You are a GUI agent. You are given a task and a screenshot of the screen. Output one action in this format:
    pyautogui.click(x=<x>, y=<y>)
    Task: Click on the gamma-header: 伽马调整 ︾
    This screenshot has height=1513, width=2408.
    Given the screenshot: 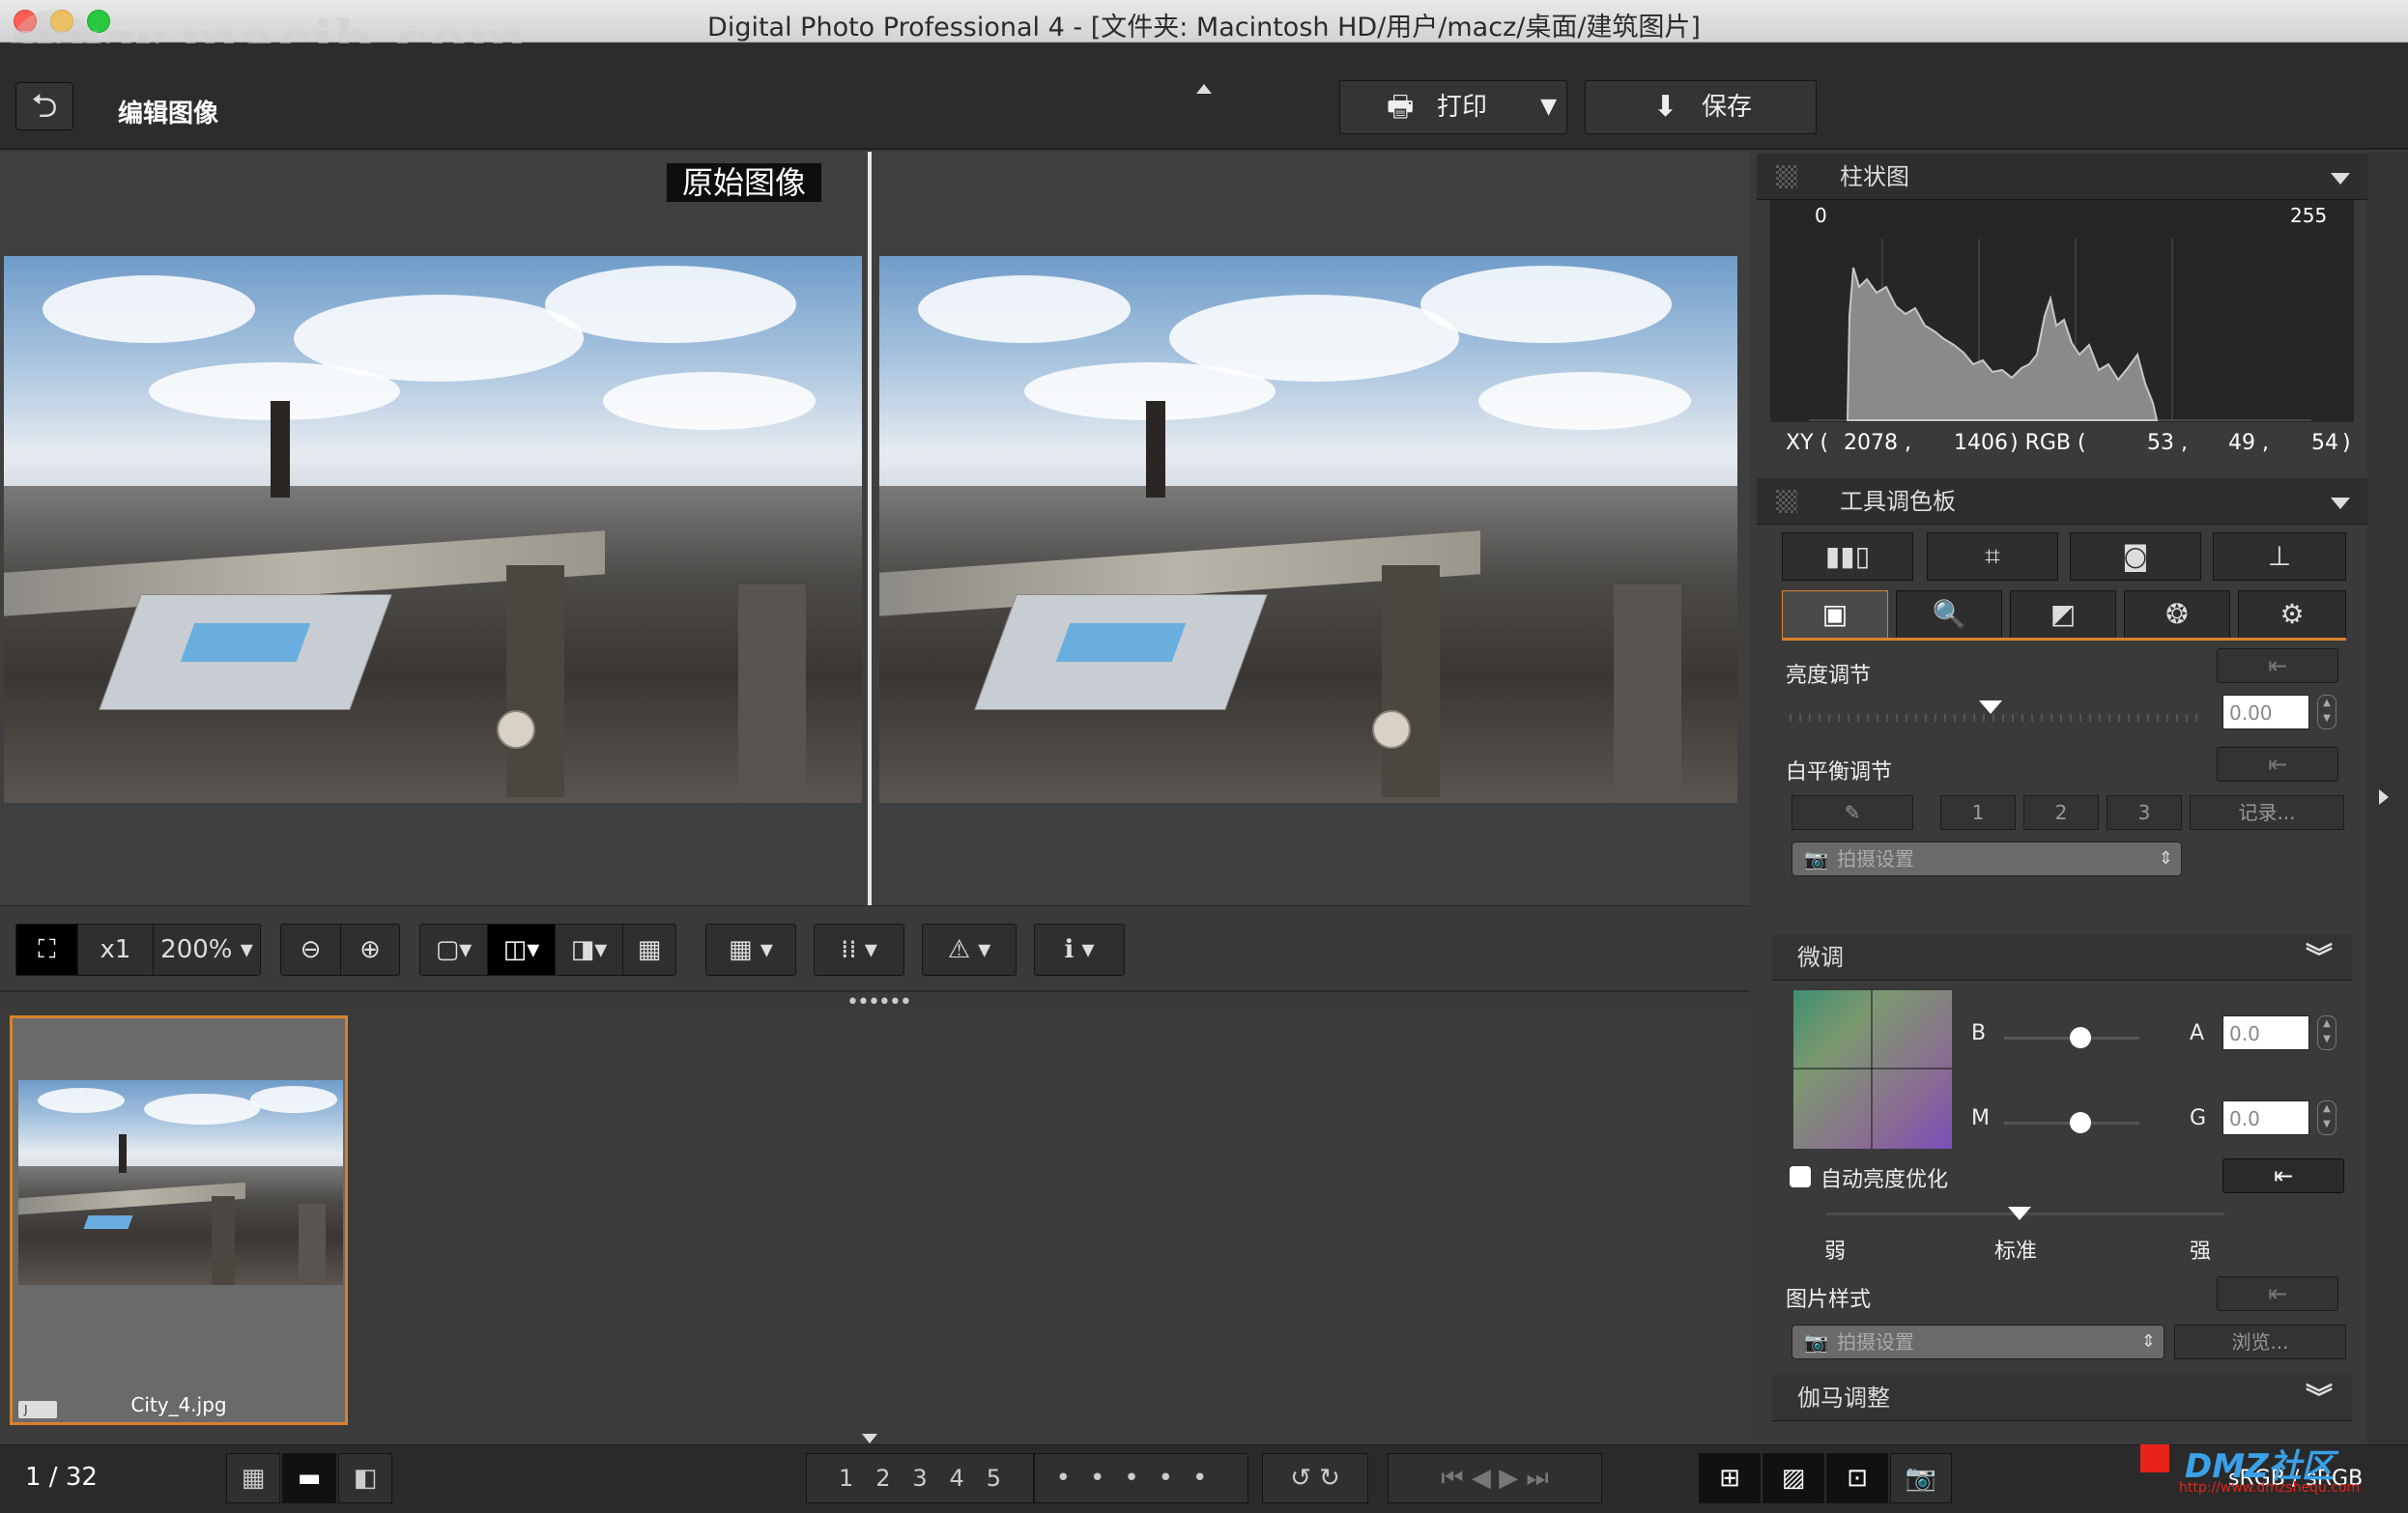 What is the action you would take?
    pyautogui.click(x=2062, y=1398)
    